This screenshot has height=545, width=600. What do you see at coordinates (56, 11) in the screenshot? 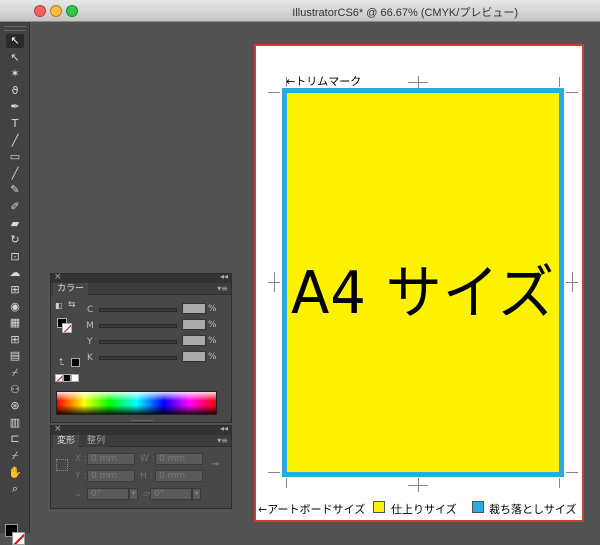
I see `minimize-window-button` at bounding box center [56, 11].